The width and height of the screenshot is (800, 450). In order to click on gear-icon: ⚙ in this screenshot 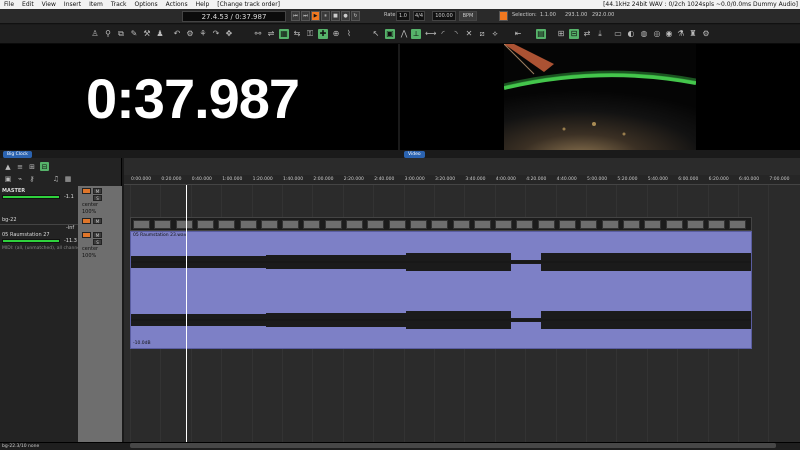, I will do `click(706, 34)`.